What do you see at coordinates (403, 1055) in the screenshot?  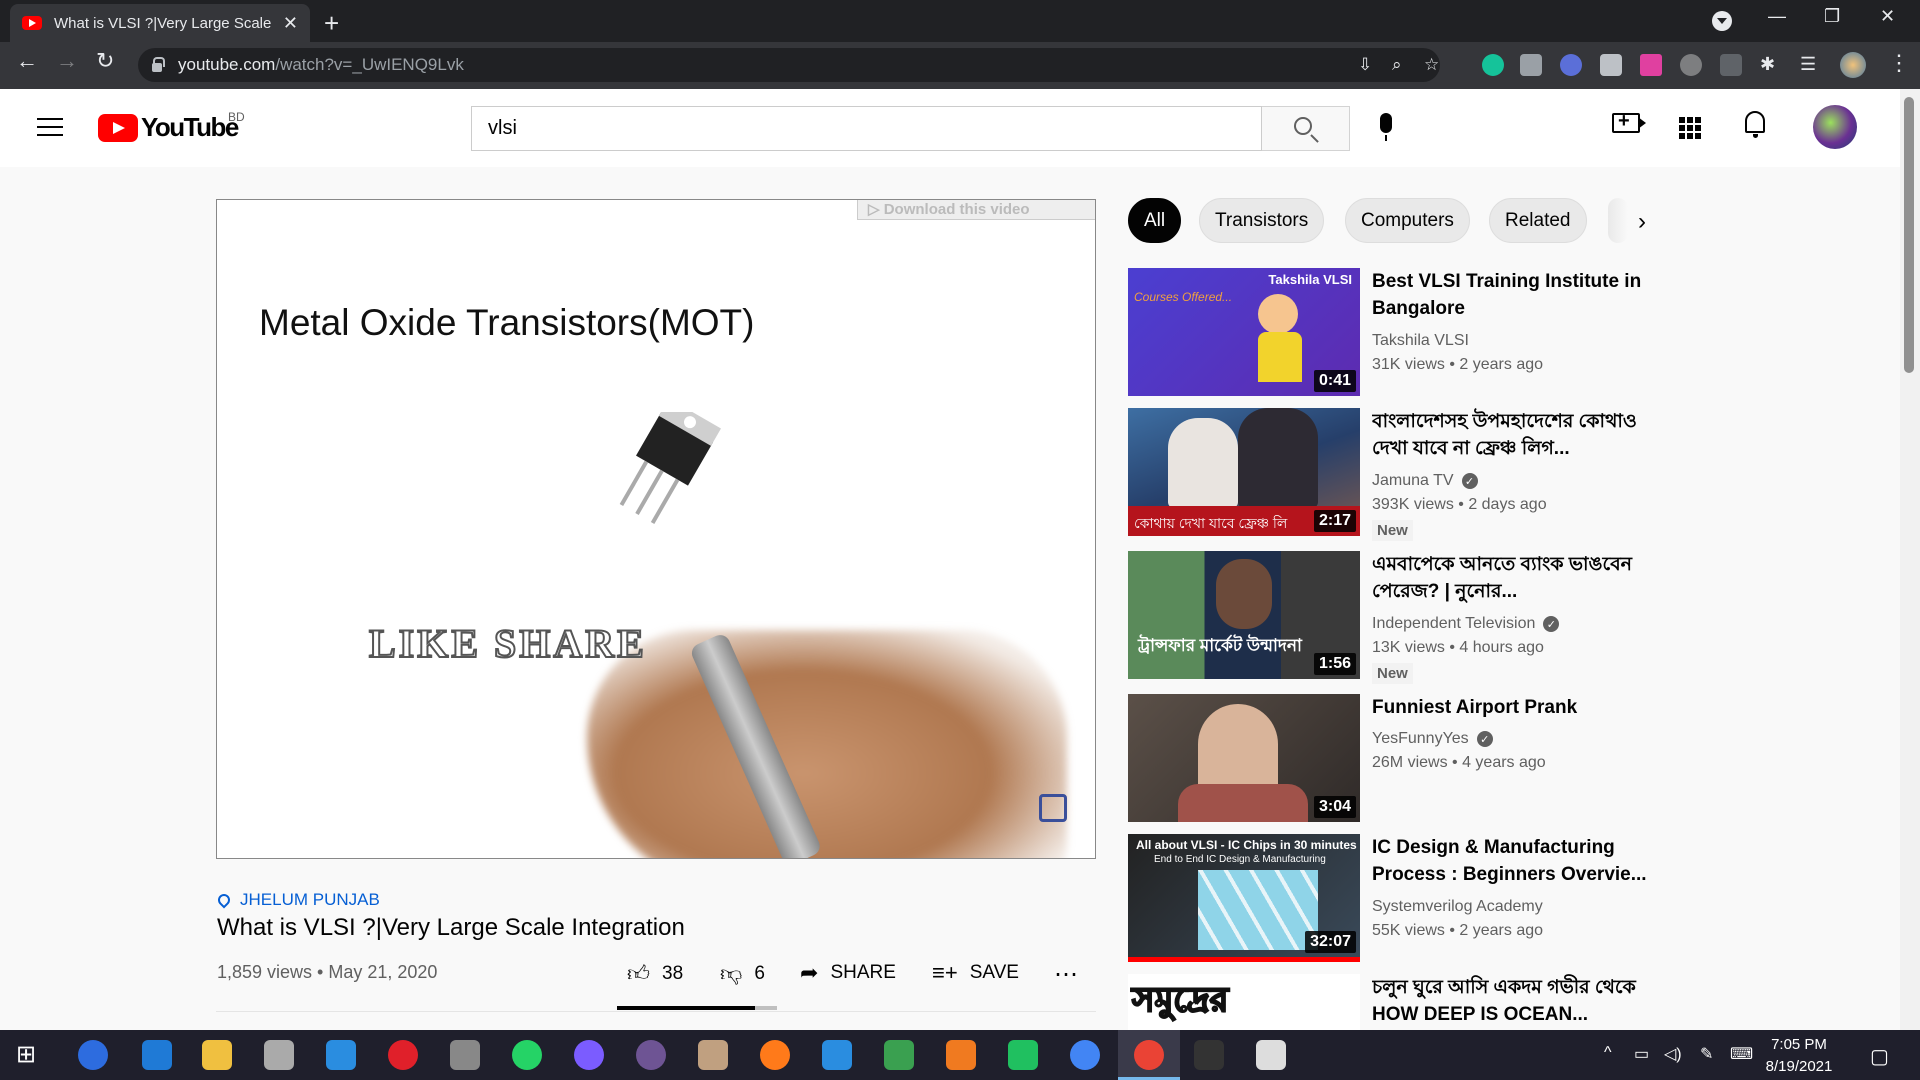 I see `opera-icon` at bounding box center [403, 1055].